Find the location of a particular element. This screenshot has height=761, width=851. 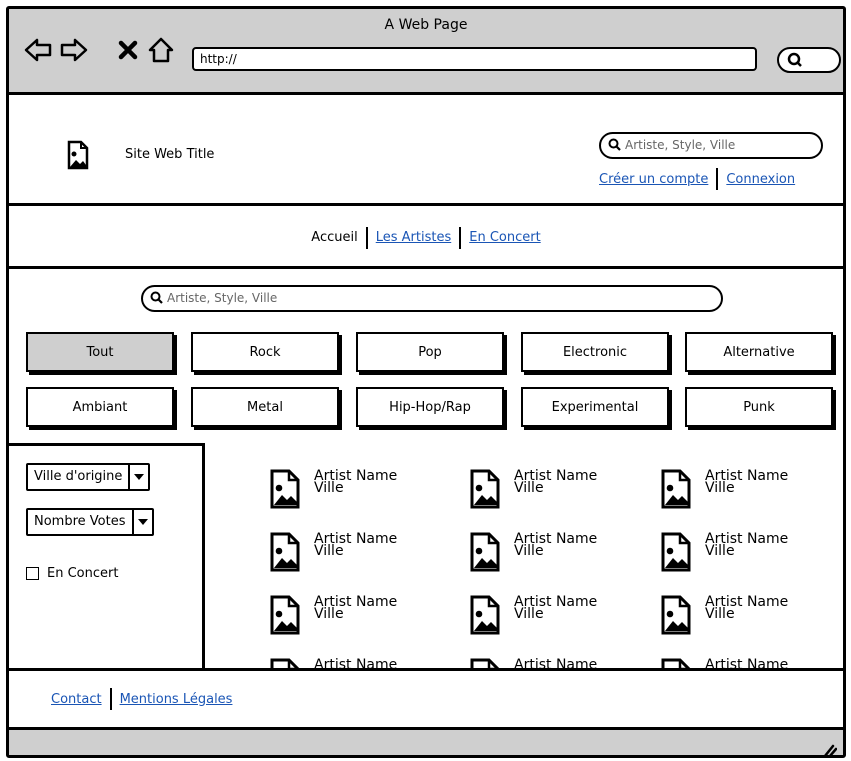

header-search-input: Artiste, Style, Ville is located at coordinates (711, 145).